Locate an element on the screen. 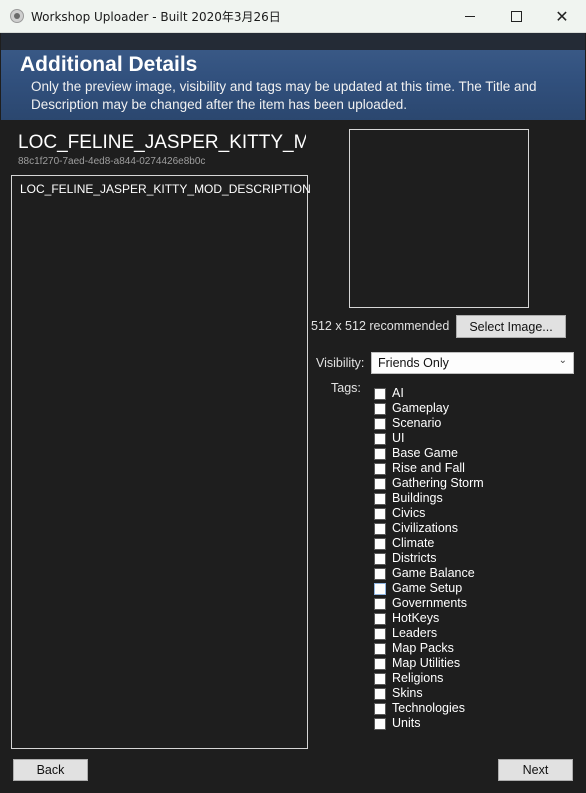 This screenshot has height=793, width=586. tag-item: HotKeys is located at coordinates (469, 618).